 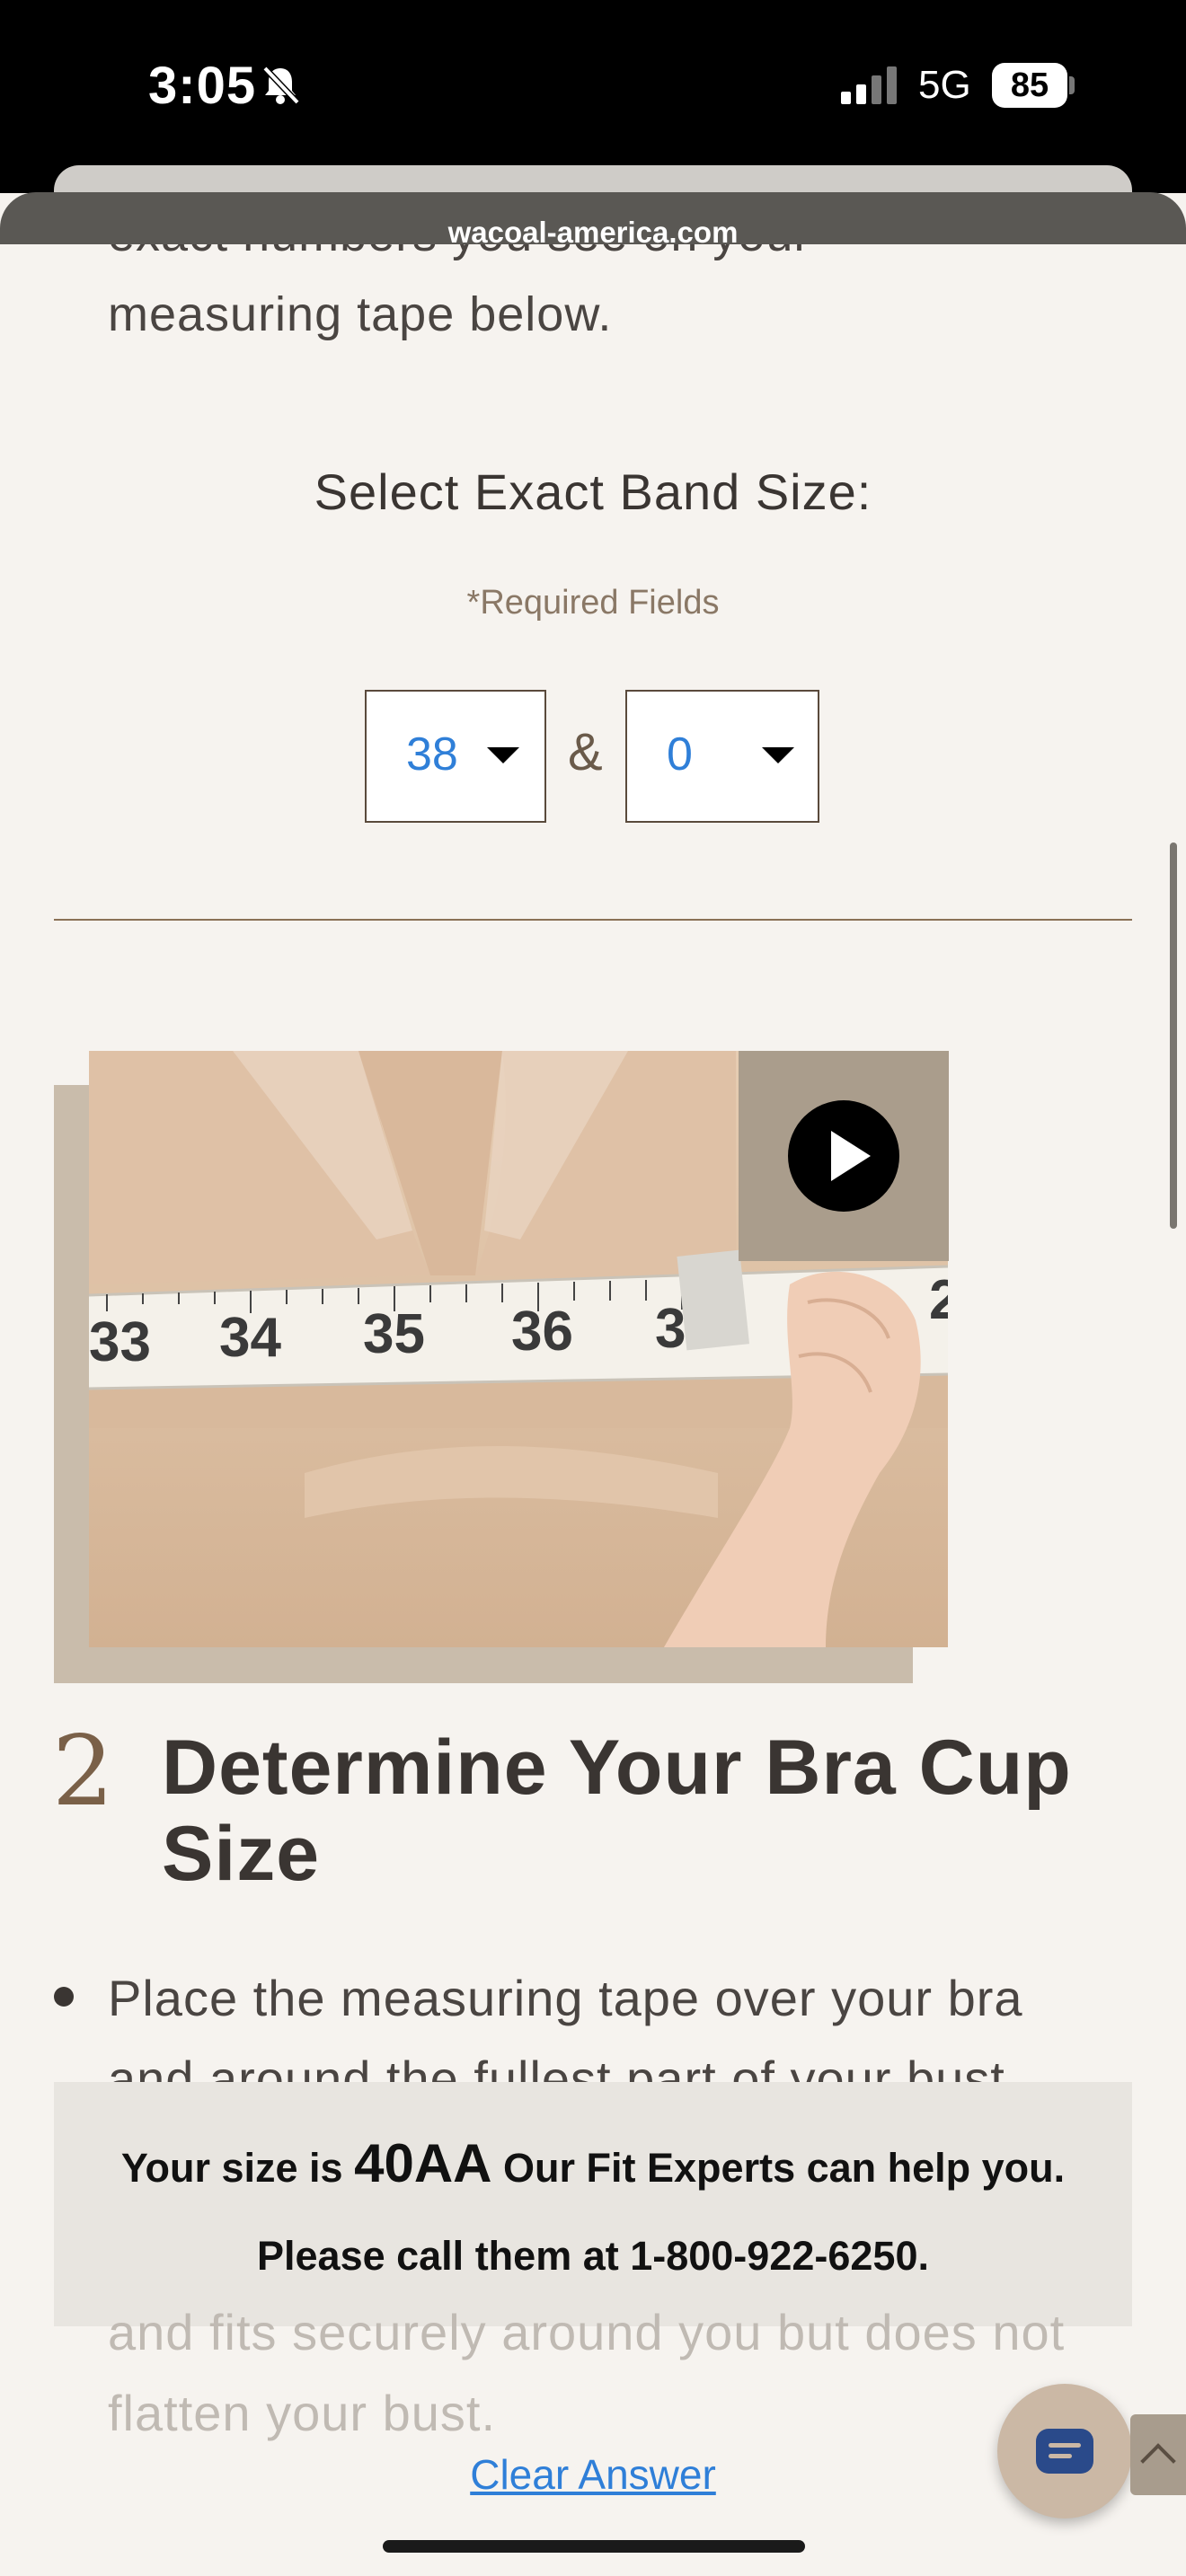 What do you see at coordinates (231, 2168) in the screenshot?
I see `result-prefix: Your size is` at bounding box center [231, 2168].